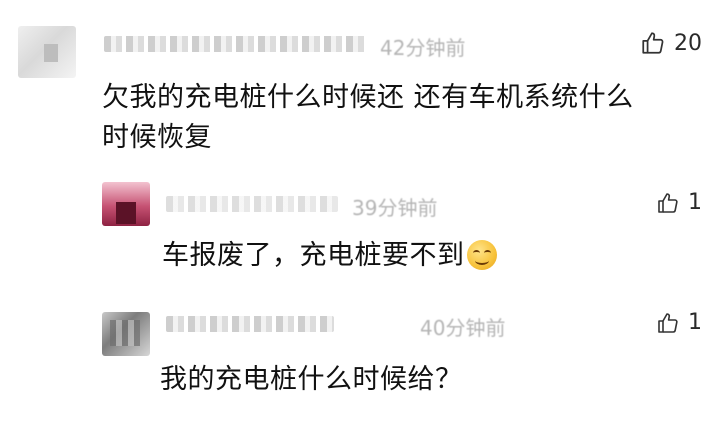  I want to click on comment-timestamp: 40分钟前, so click(463, 328).